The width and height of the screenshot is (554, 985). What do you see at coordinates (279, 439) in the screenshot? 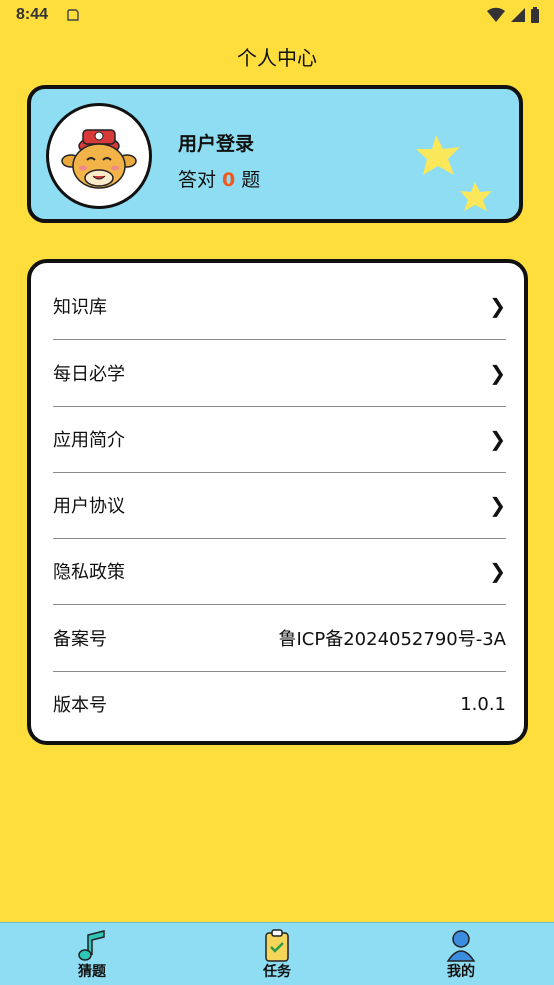
I see `menu-item-about: 应用简介 ❯` at bounding box center [279, 439].